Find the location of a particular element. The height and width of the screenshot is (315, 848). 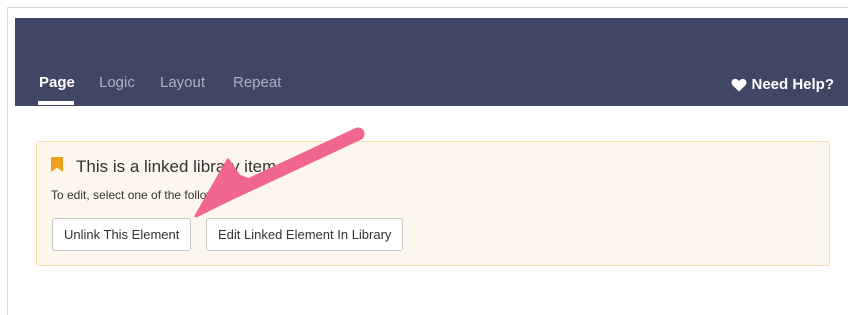

need-help-link: Need Help? is located at coordinates (782, 84).